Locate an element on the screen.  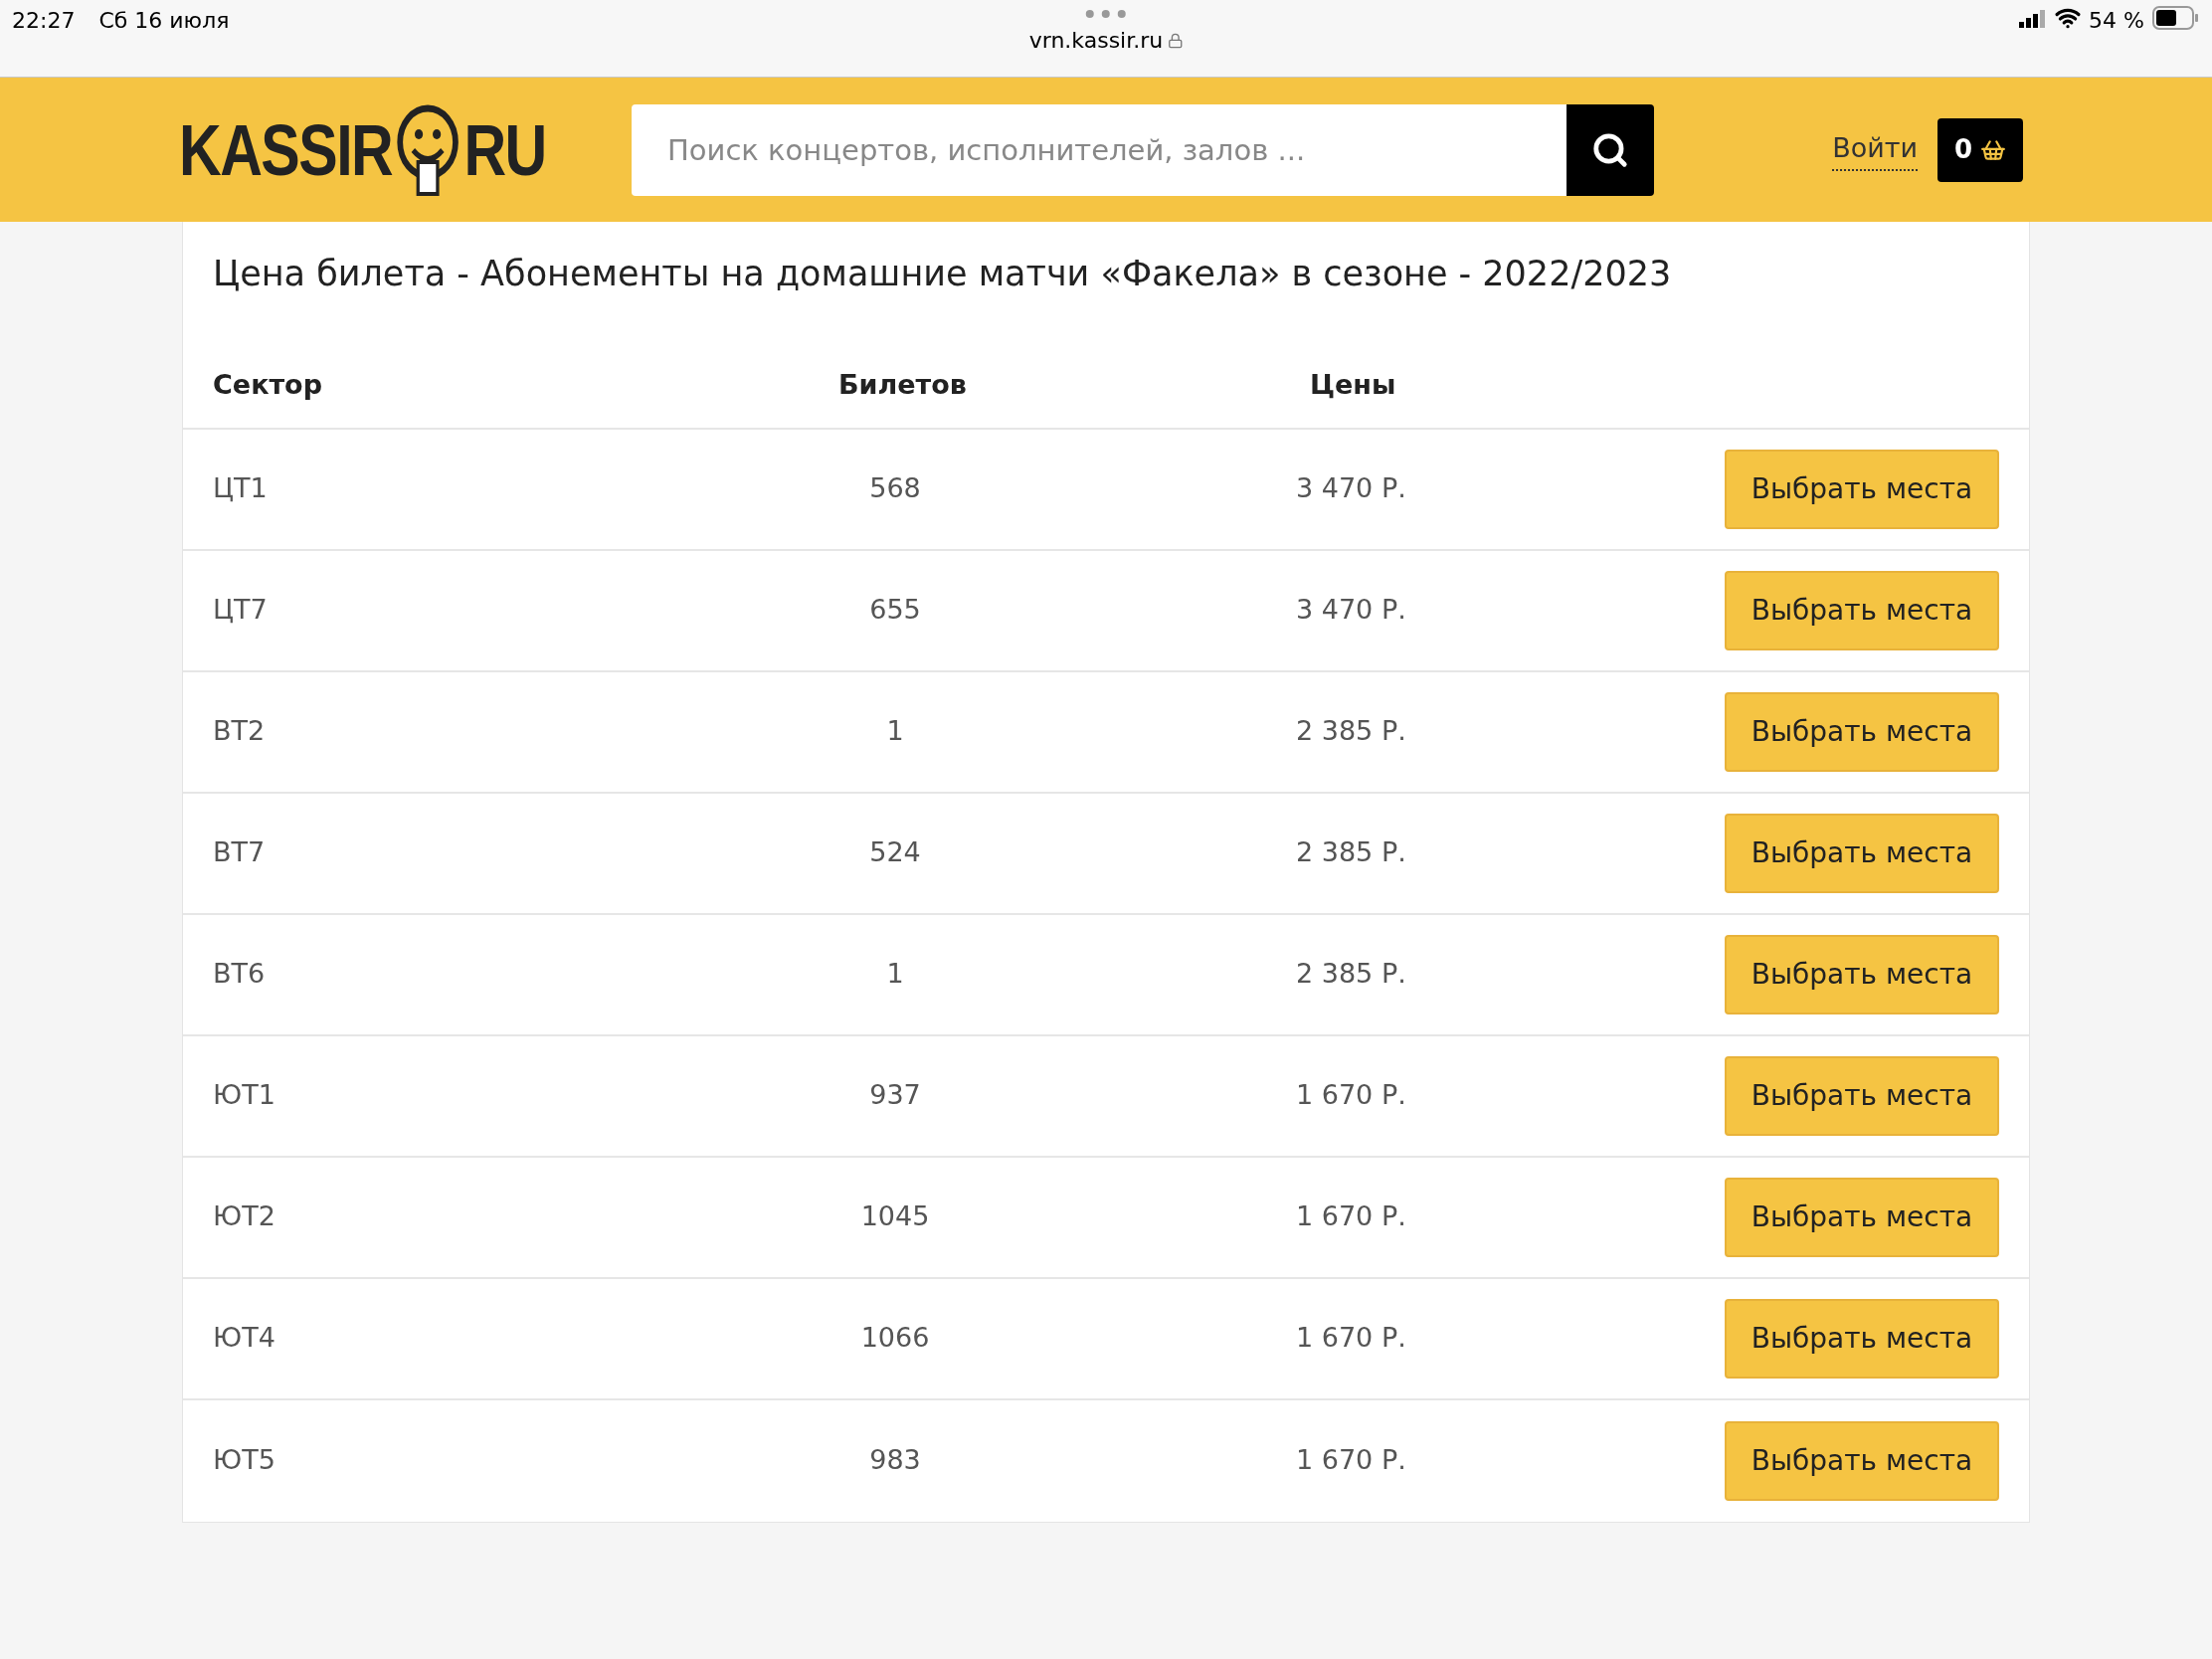
column-header: Сектор is located at coordinates (268, 385).